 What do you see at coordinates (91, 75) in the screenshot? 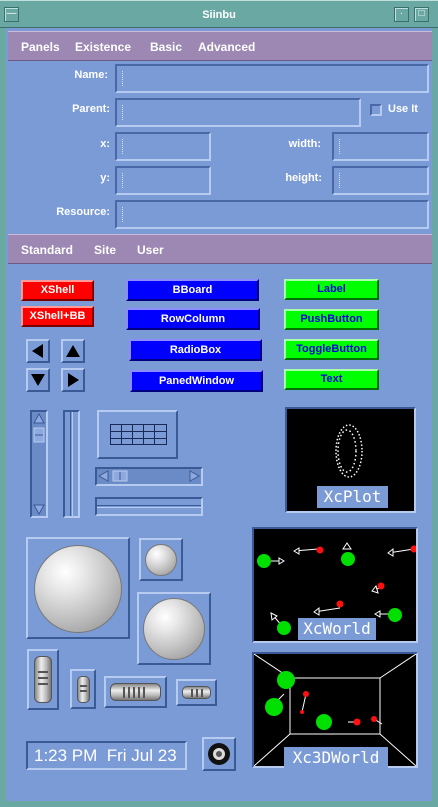
I see `name-label: Name:` at bounding box center [91, 75].